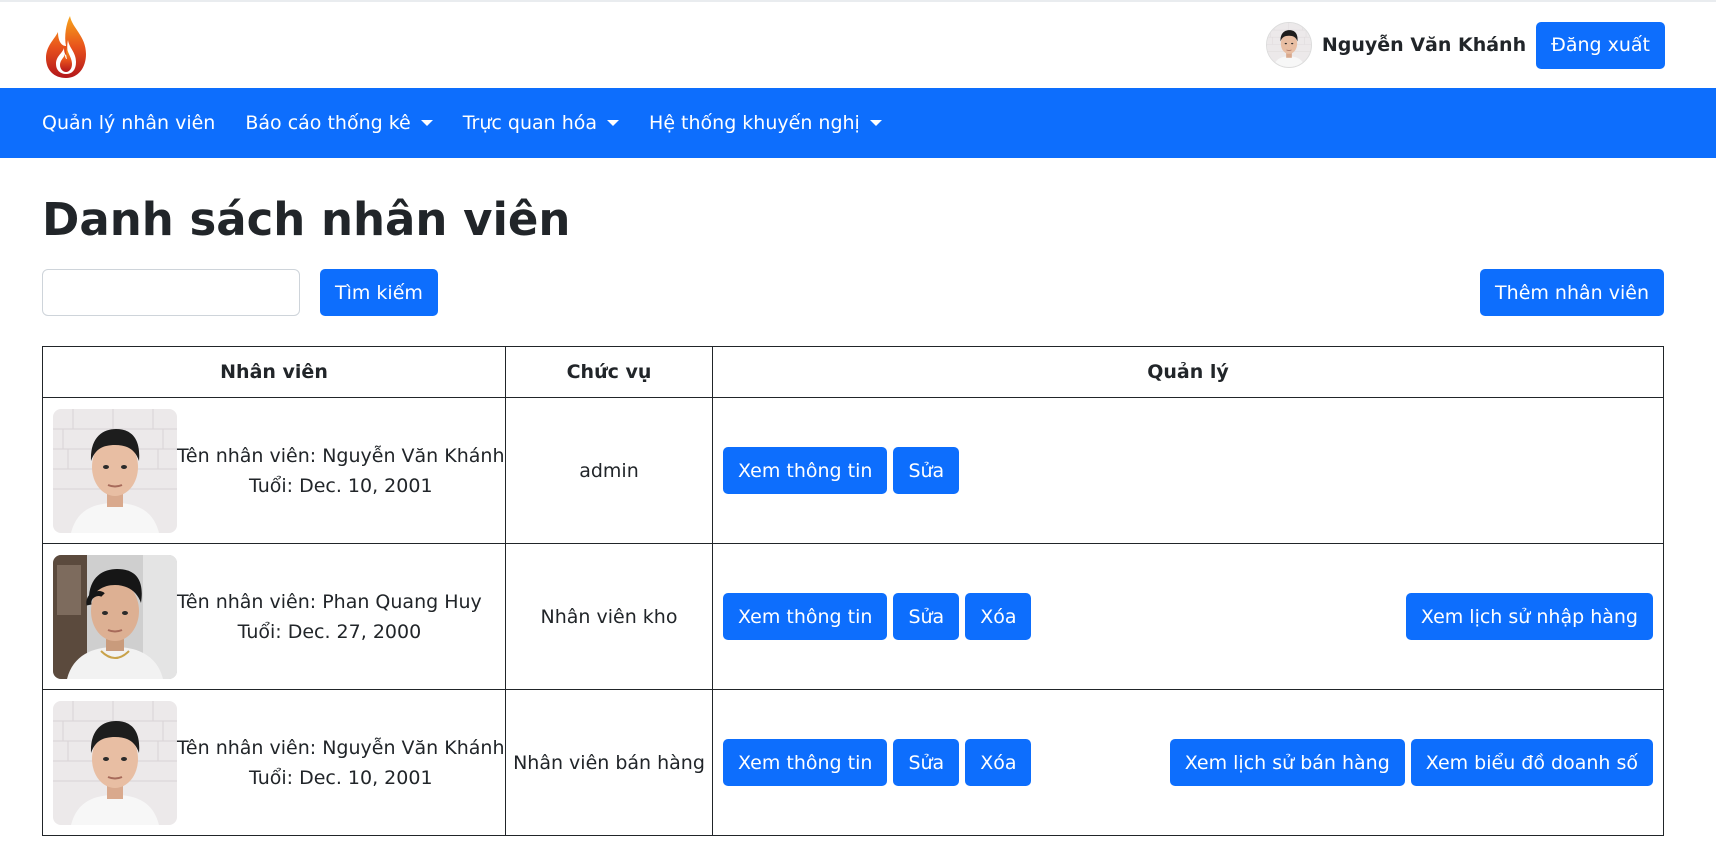 The height and width of the screenshot is (844, 1716). I want to click on nav-item-reports: Báo cáo thống kê, so click(339, 123).